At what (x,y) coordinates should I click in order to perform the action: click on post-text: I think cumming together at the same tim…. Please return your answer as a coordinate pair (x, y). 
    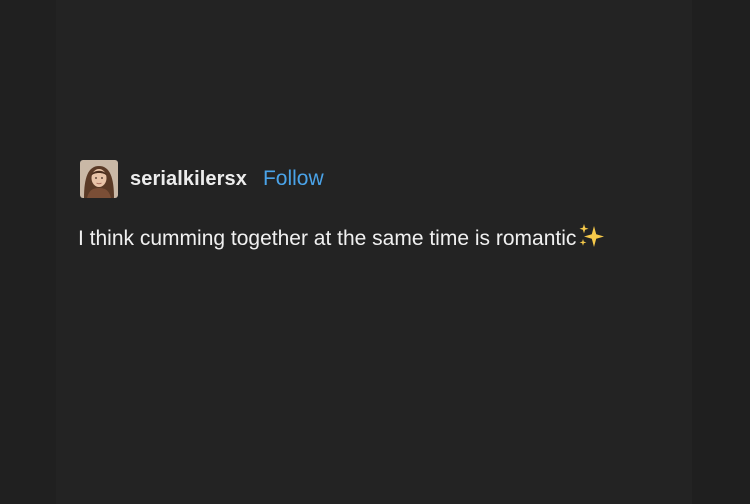
    Looking at the image, I should click on (327, 238).